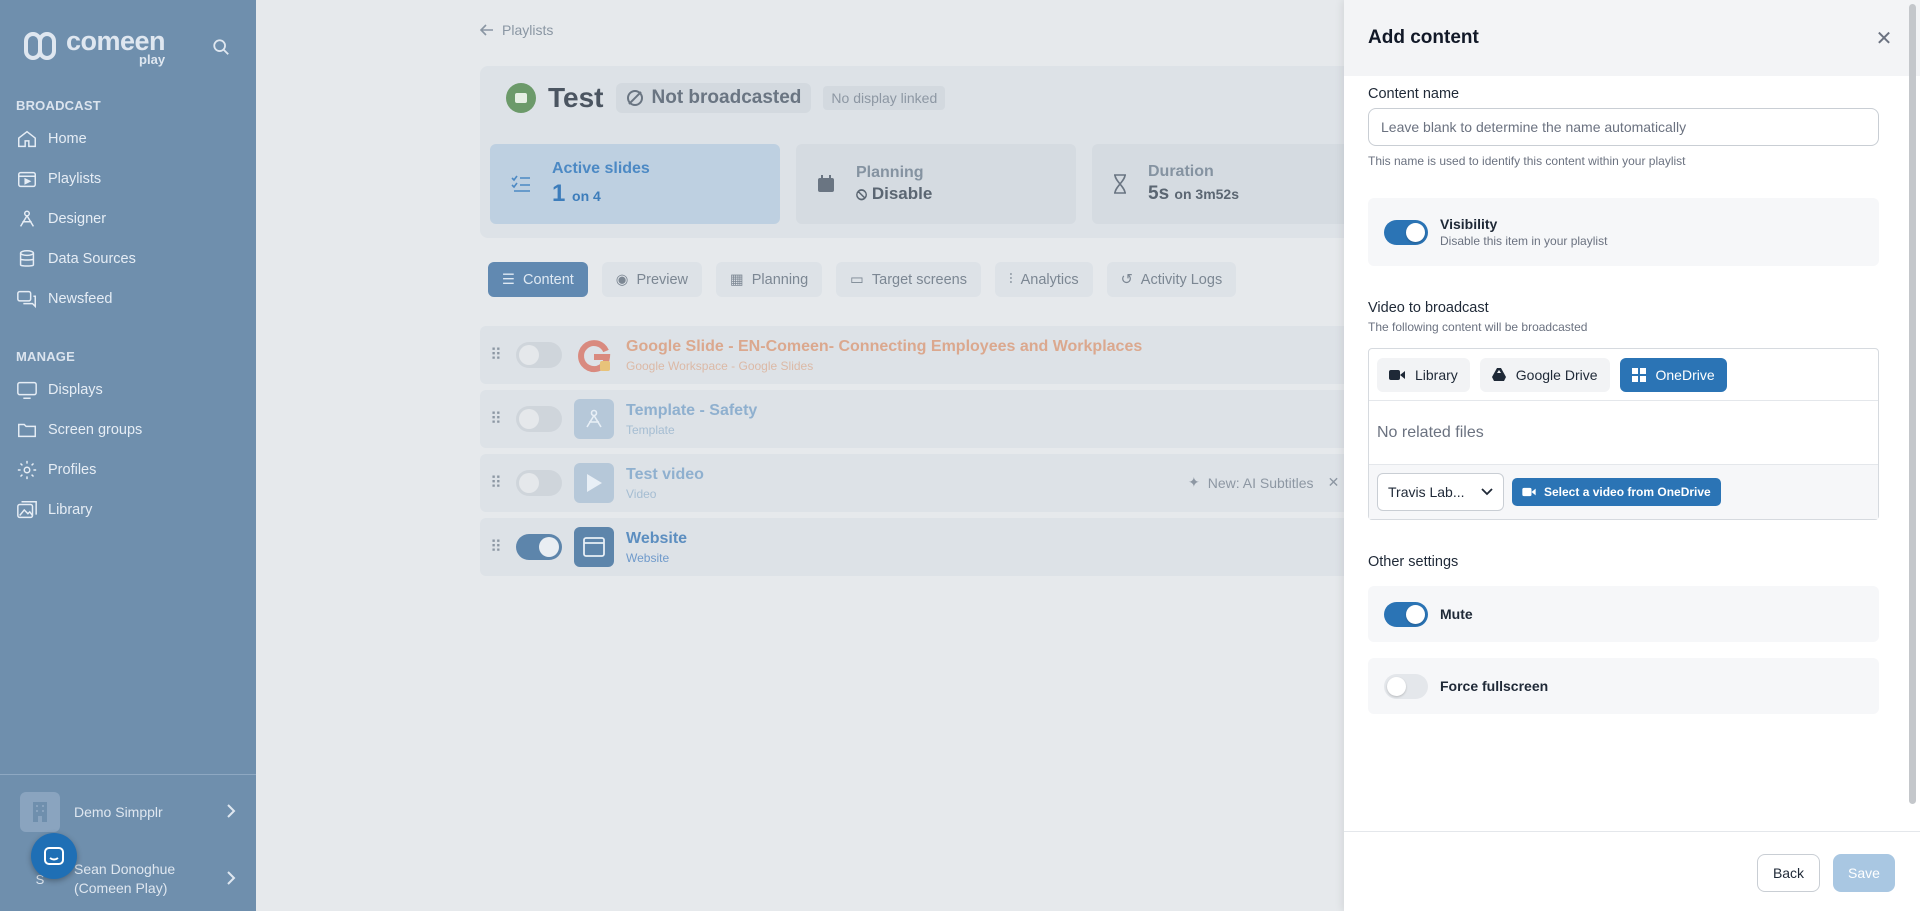 The width and height of the screenshot is (1920, 911). What do you see at coordinates (75, 390) in the screenshot?
I see `sidebar-item-label: Displays` at bounding box center [75, 390].